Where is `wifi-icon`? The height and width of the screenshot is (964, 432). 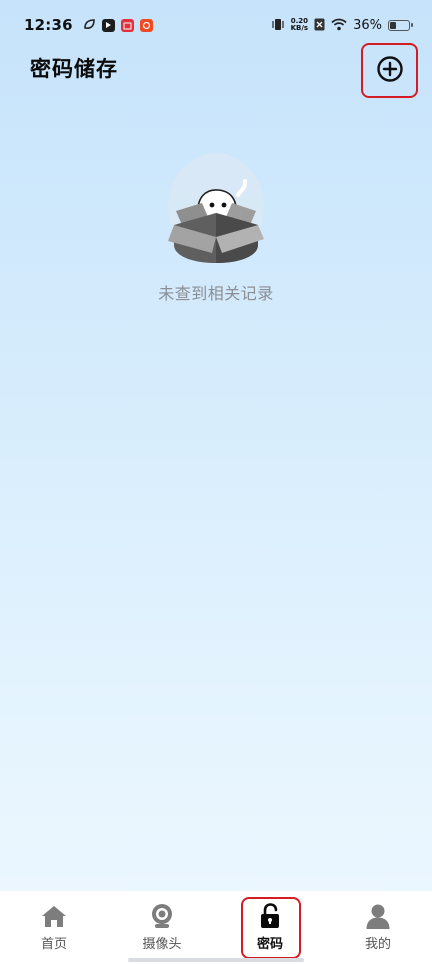 wifi-icon is located at coordinates (339, 25).